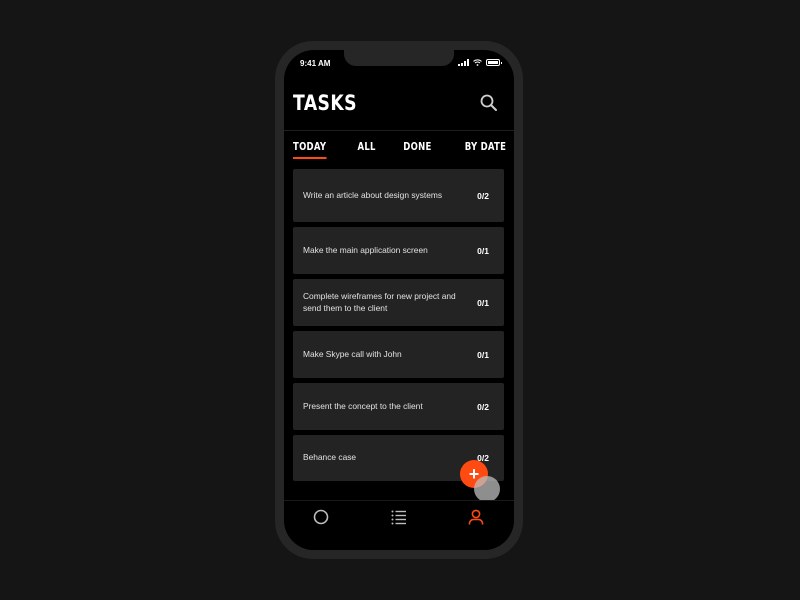 The image size is (800, 600). I want to click on wifi-icon, so click(477, 62).